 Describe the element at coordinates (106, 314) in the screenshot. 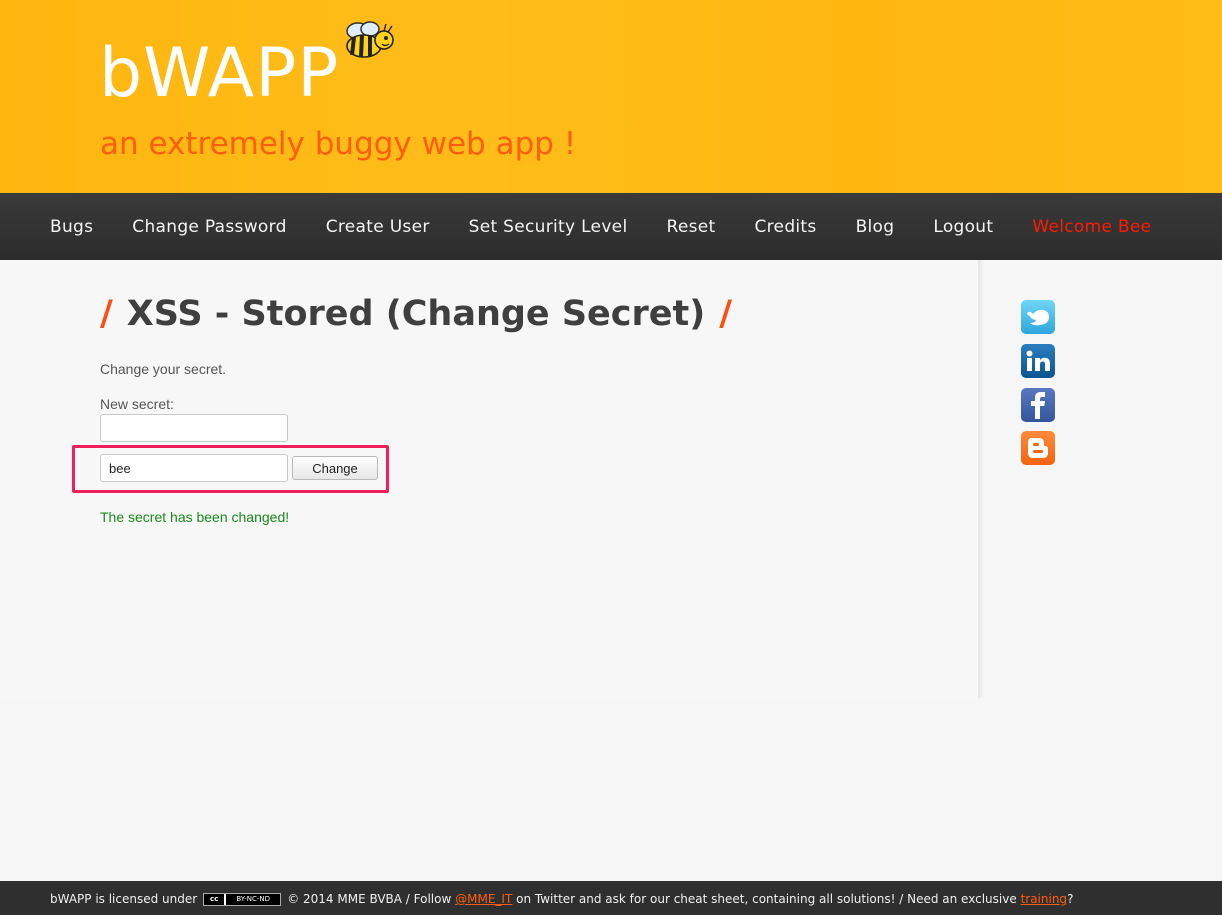

I see `title-slash-start: /` at that location.